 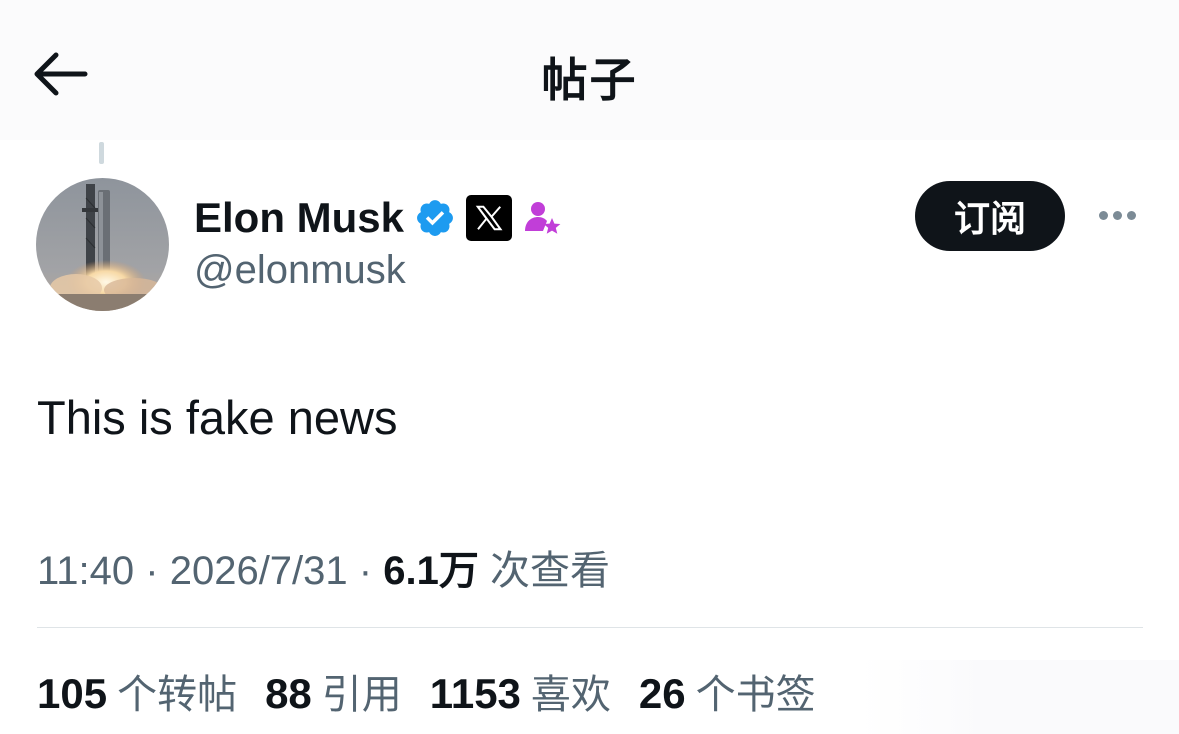 I want to click on quotes-label: 引用, so click(x=361, y=695).